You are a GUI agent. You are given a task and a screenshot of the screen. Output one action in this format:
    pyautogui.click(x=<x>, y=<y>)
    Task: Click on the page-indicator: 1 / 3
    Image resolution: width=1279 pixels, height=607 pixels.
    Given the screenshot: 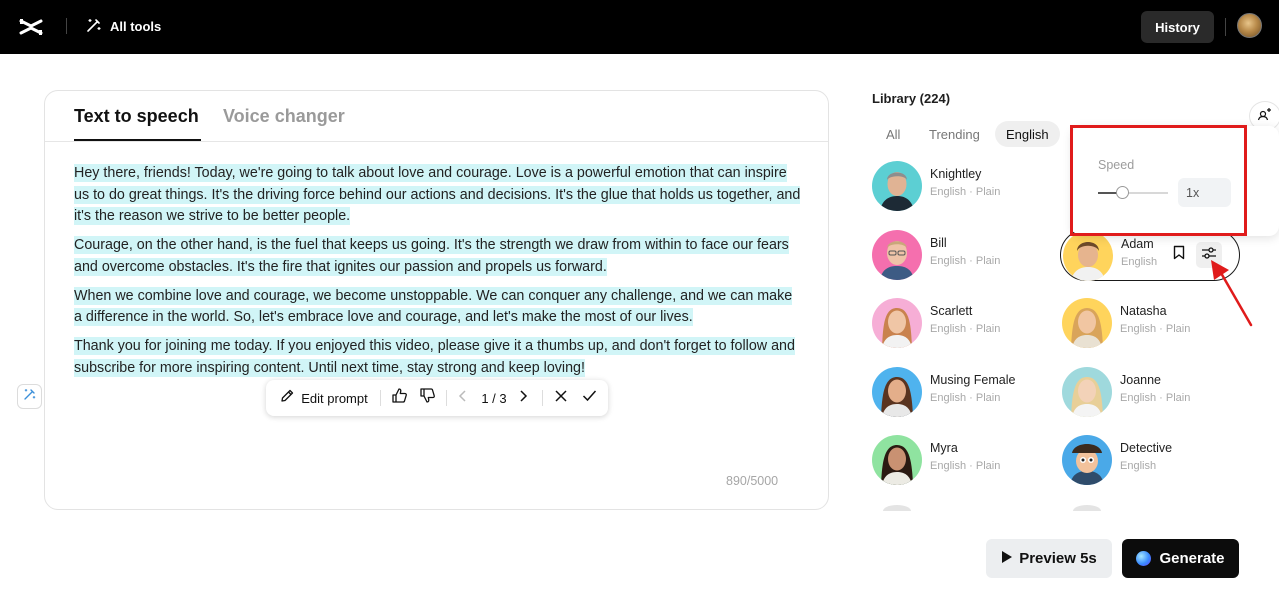 What is the action you would take?
    pyautogui.click(x=494, y=398)
    